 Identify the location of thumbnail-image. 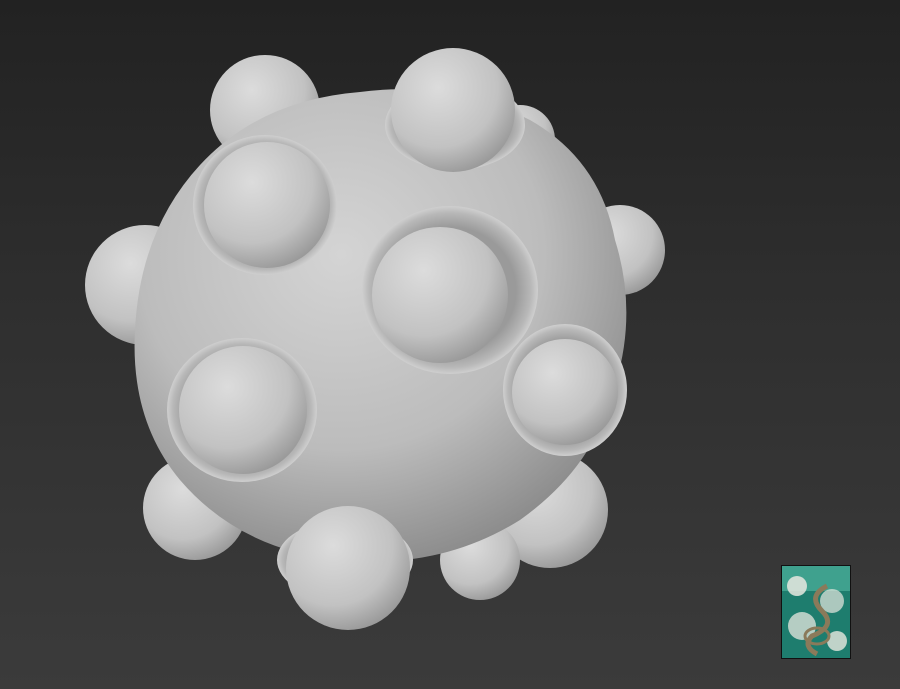
(816, 612).